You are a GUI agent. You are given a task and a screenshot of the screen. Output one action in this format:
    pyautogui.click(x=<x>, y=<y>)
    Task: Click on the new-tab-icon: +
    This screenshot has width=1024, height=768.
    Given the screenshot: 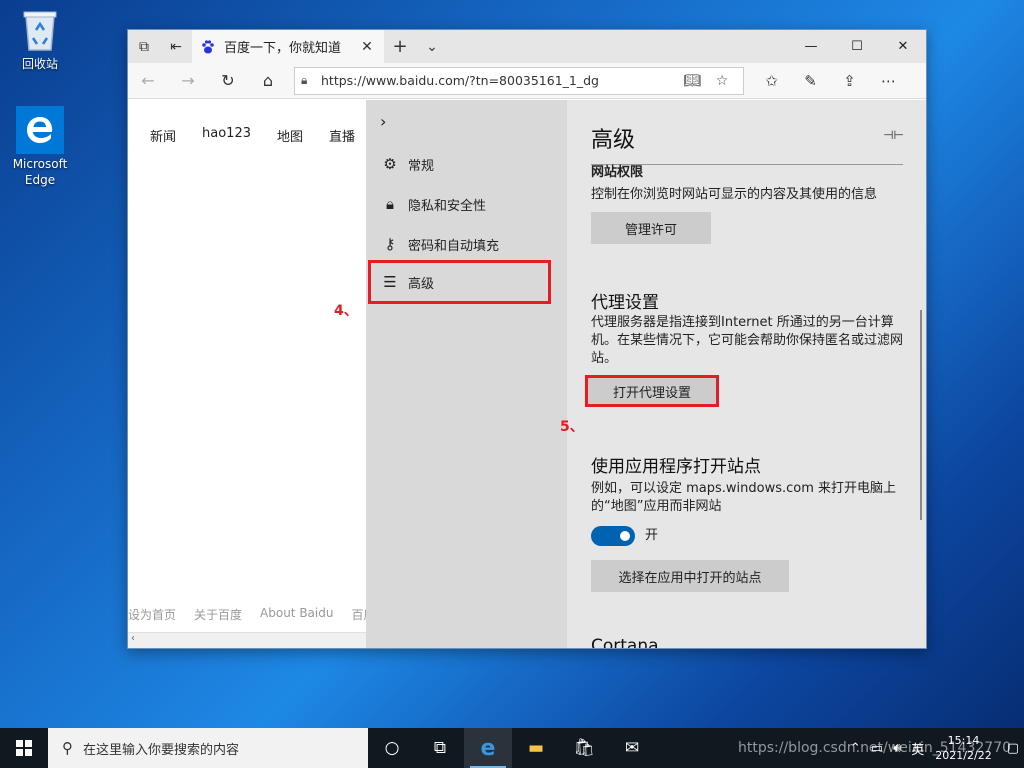 What is the action you would take?
    pyautogui.click(x=400, y=46)
    